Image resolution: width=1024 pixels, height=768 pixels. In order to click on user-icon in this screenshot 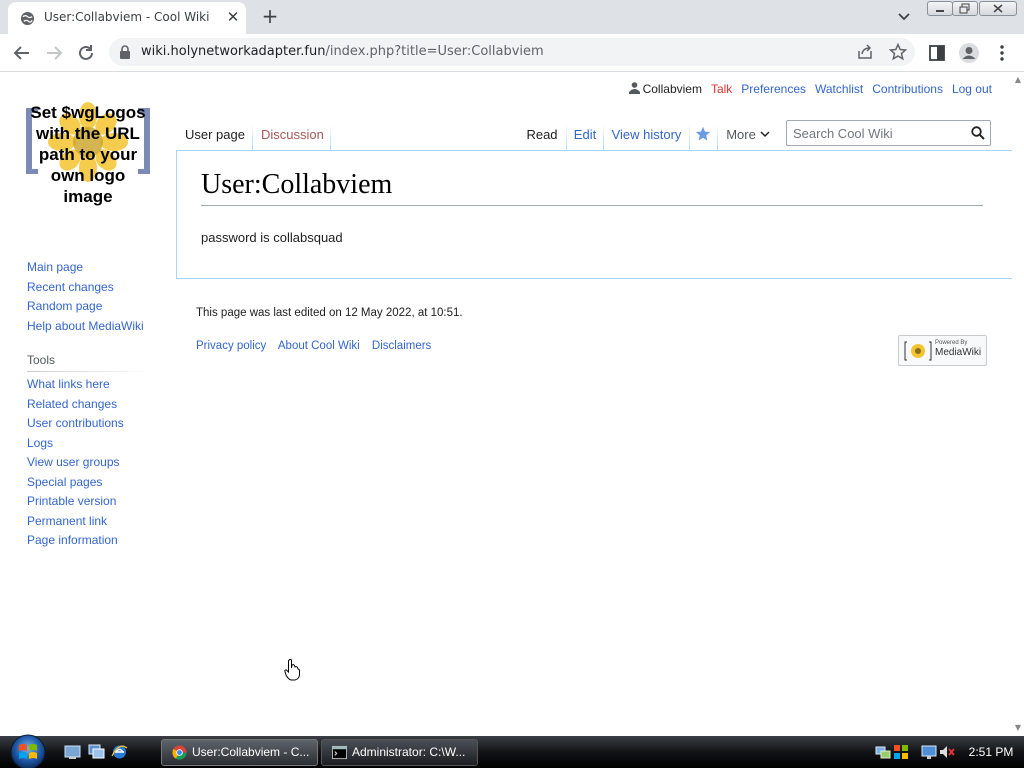, I will do `click(634, 88)`.